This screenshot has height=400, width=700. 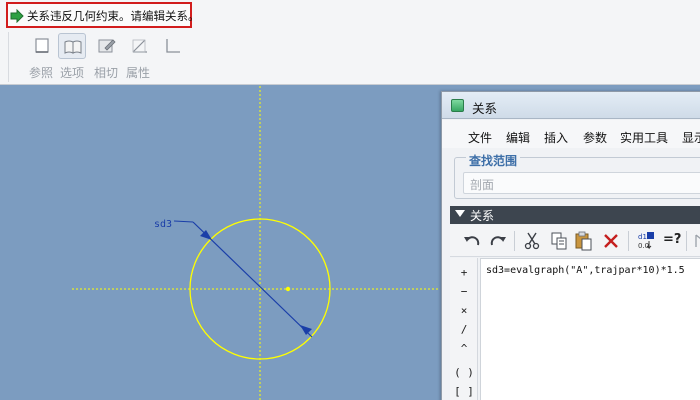 I want to click on options-button, so click(x=72, y=46).